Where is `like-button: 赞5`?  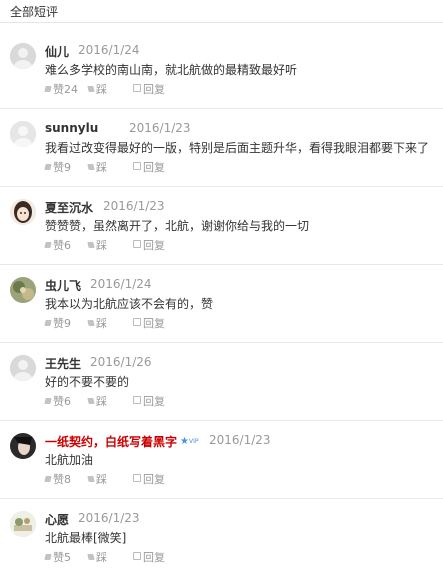
like-button: 赞5 is located at coordinates (57, 557).